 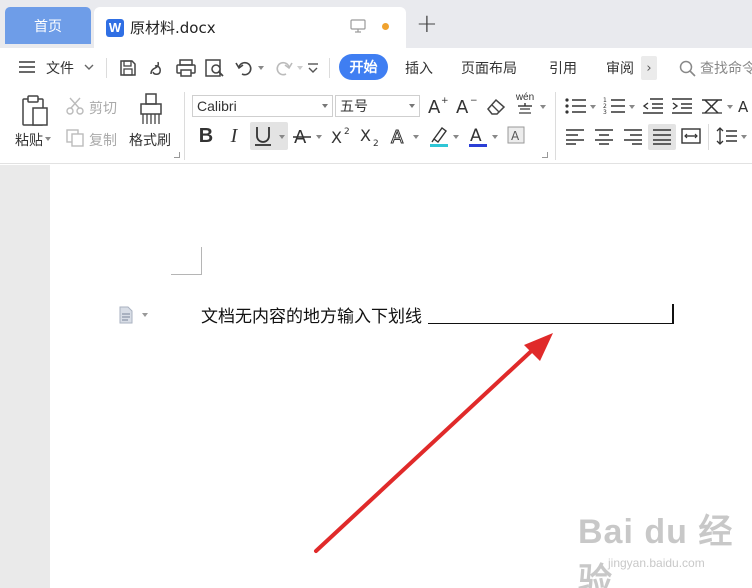 I want to click on pinyin-guide-icon: wén, so click(x=525, y=104).